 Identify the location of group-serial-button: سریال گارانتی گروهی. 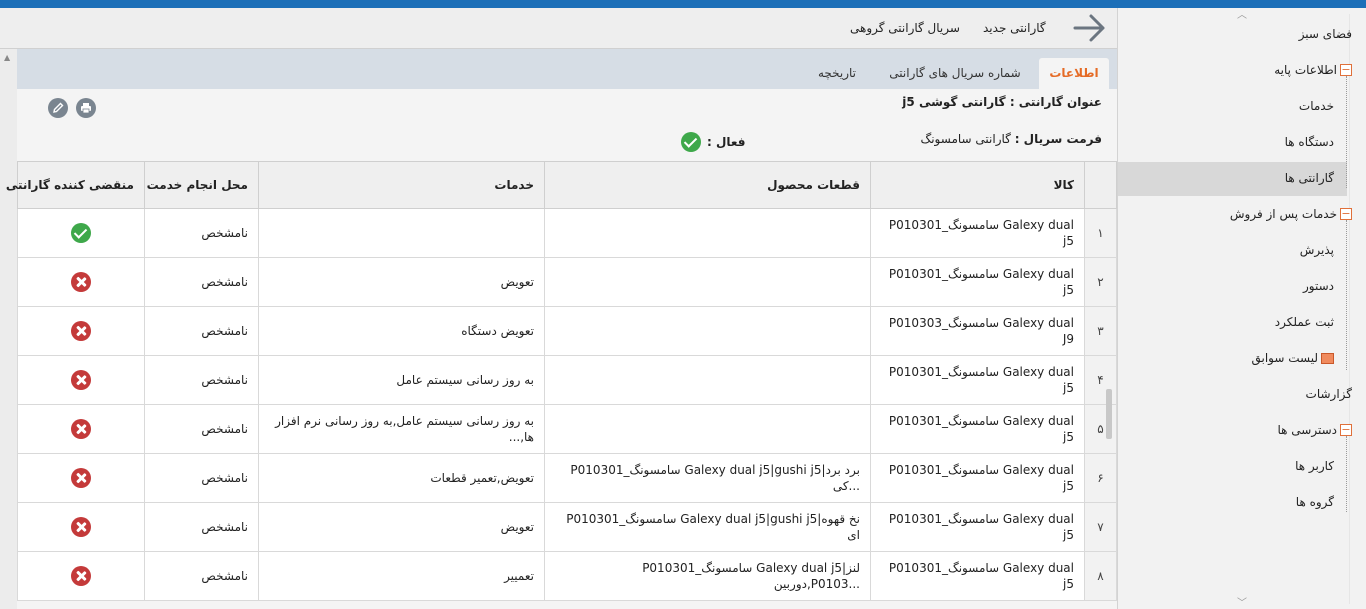
(905, 28).